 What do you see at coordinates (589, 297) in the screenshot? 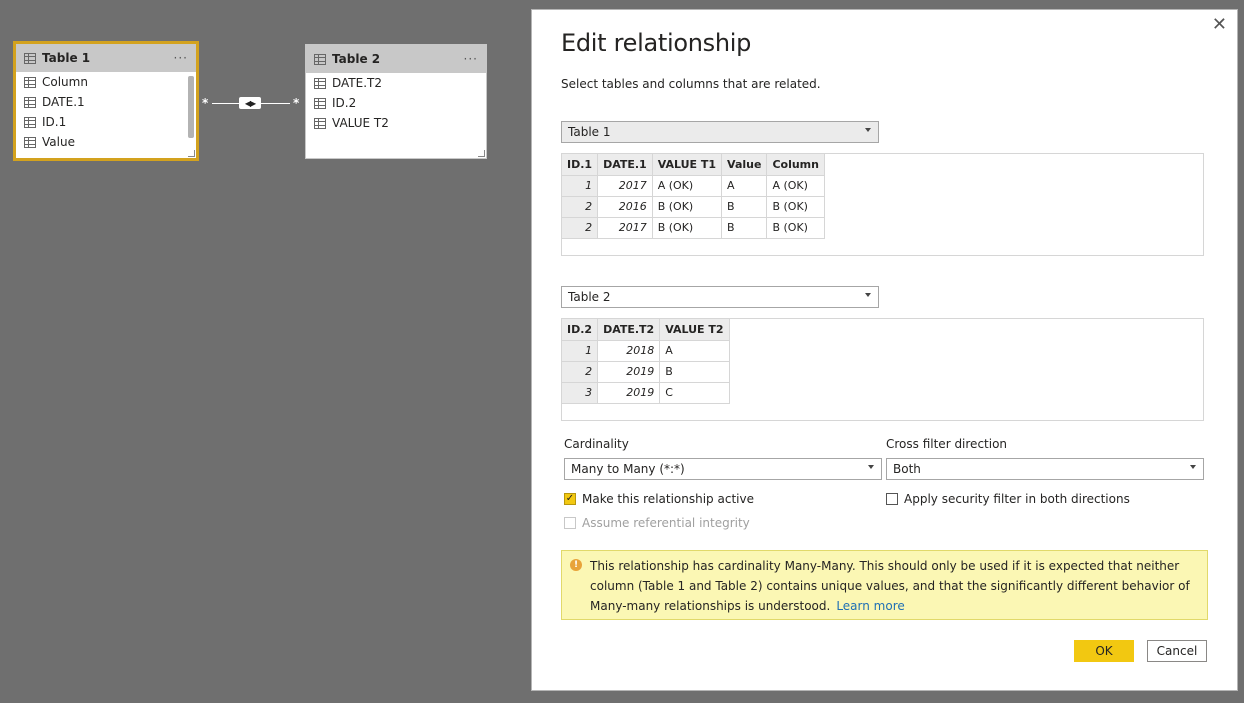
I see `table2-select-value: Table 2` at bounding box center [589, 297].